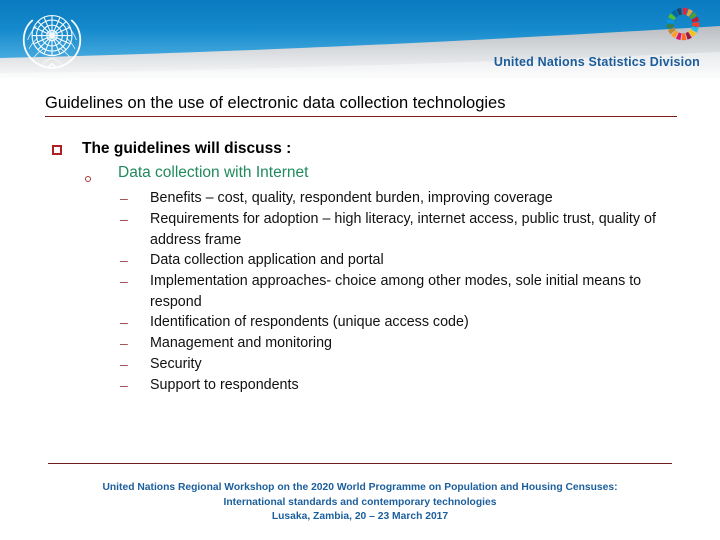 Image resolution: width=720 pixels, height=540 pixels. I want to click on footer-line-3: Lusaka, Zambia, 20 – 23 March 2017, so click(360, 516).